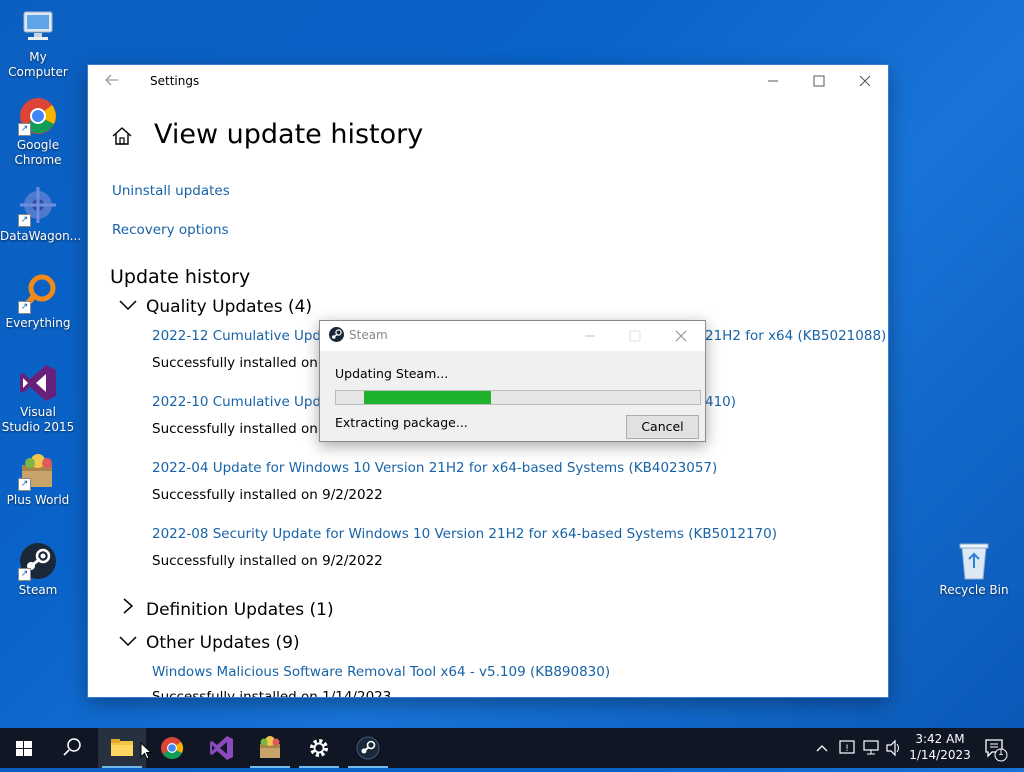 This screenshot has width=1024, height=772. I want to click on quality-updates-group: Quality Updates (4), so click(215, 307).